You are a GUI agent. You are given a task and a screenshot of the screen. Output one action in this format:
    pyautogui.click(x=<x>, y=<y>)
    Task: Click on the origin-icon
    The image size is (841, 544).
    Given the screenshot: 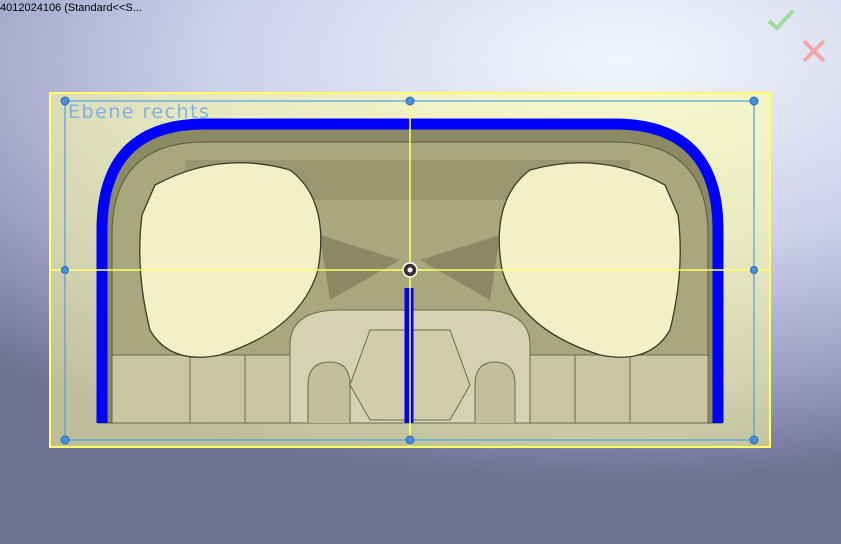 What is the action you would take?
    pyautogui.click(x=410, y=270)
    